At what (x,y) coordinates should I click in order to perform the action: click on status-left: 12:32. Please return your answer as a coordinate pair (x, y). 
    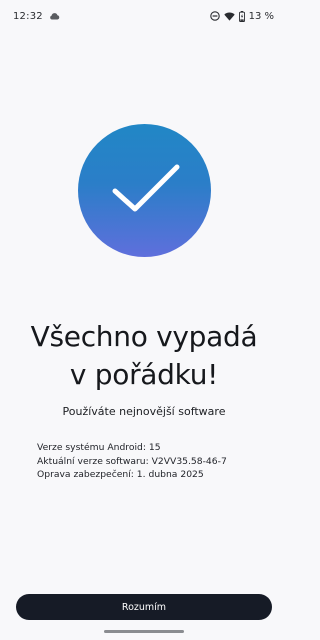
    Looking at the image, I should click on (36, 16).